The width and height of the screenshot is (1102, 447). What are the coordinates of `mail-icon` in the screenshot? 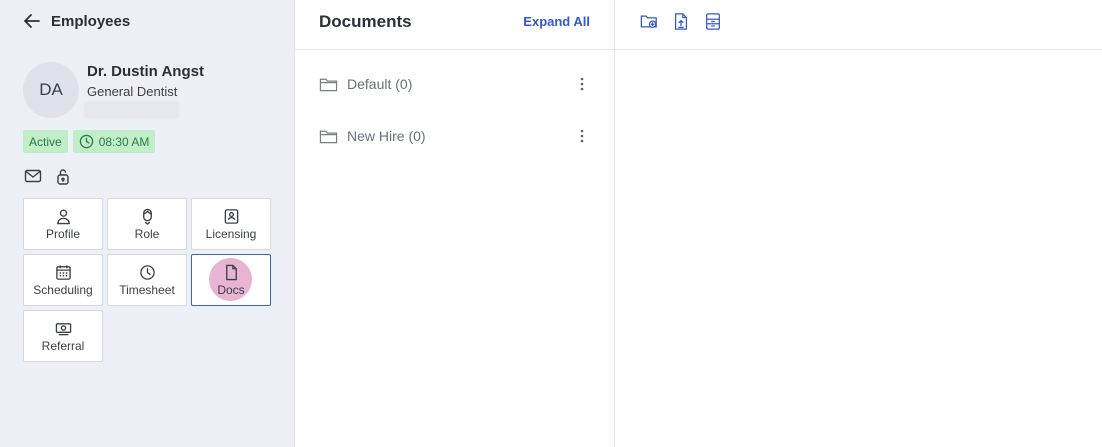 It's located at (33, 176).